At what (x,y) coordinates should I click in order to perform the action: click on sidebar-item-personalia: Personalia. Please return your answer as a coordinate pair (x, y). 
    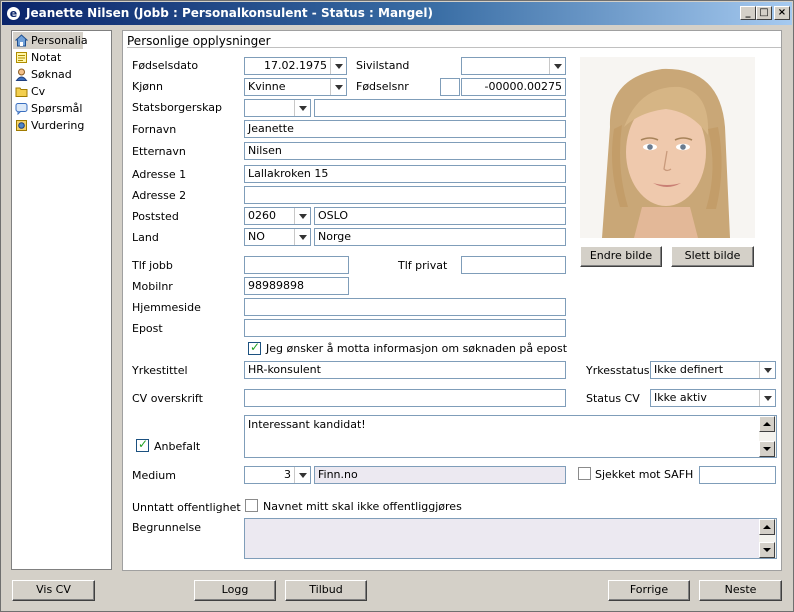
    Looking at the image, I should click on (50, 40).